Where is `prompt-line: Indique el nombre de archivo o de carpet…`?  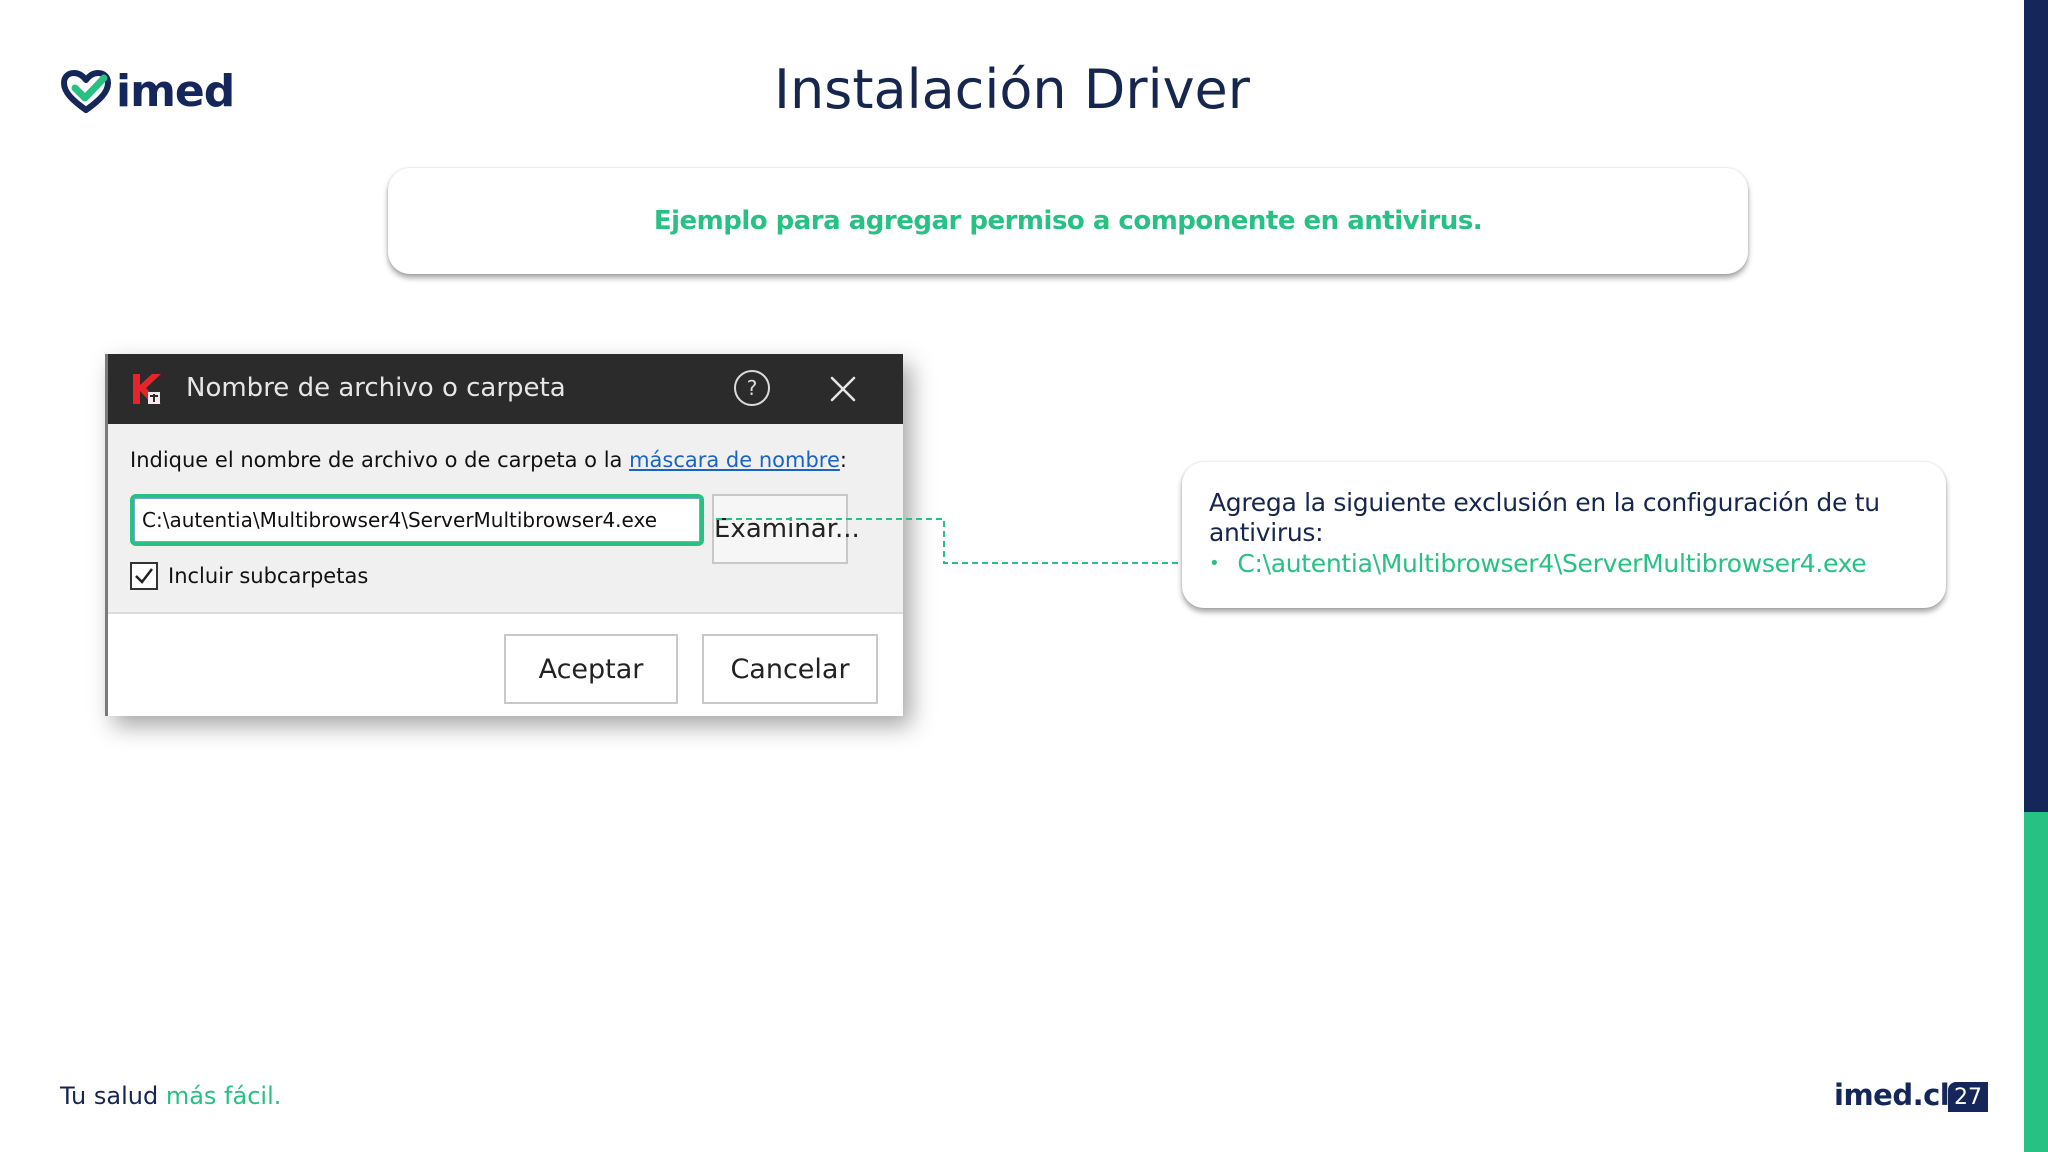 prompt-line: Indique el nombre de archivo o de carpet… is located at coordinates (488, 460).